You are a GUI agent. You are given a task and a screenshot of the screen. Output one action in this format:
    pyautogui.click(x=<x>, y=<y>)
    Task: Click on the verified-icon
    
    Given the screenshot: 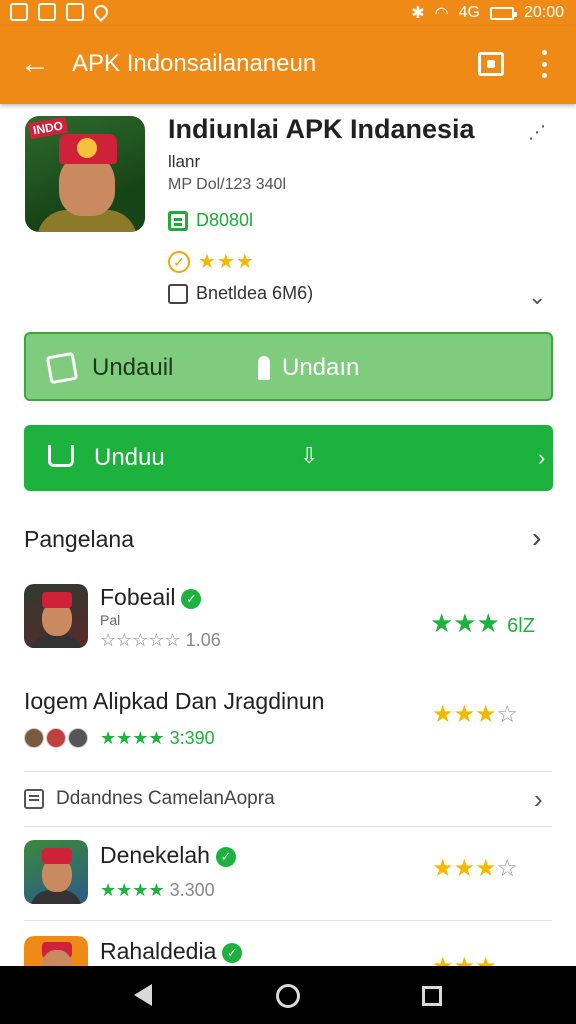 What is the action you would take?
    pyautogui.click(x=178, y=220)
    